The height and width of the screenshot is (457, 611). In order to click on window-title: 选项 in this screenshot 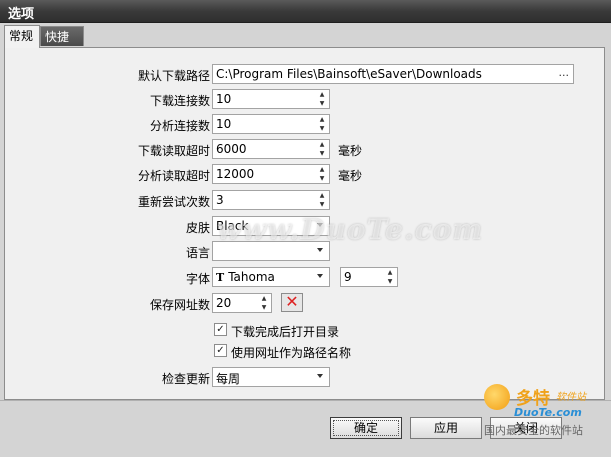, I will do `click(21, 14)`.